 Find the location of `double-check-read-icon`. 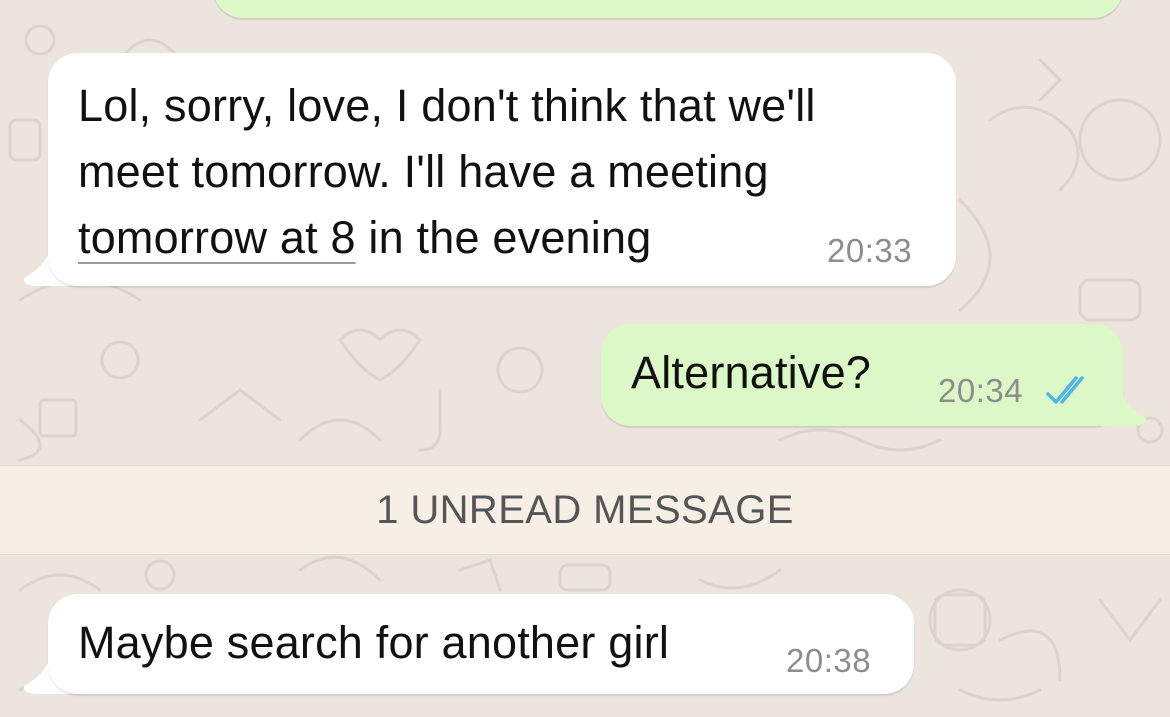

double-check-read-icon is located at coordinates (1065, 390).